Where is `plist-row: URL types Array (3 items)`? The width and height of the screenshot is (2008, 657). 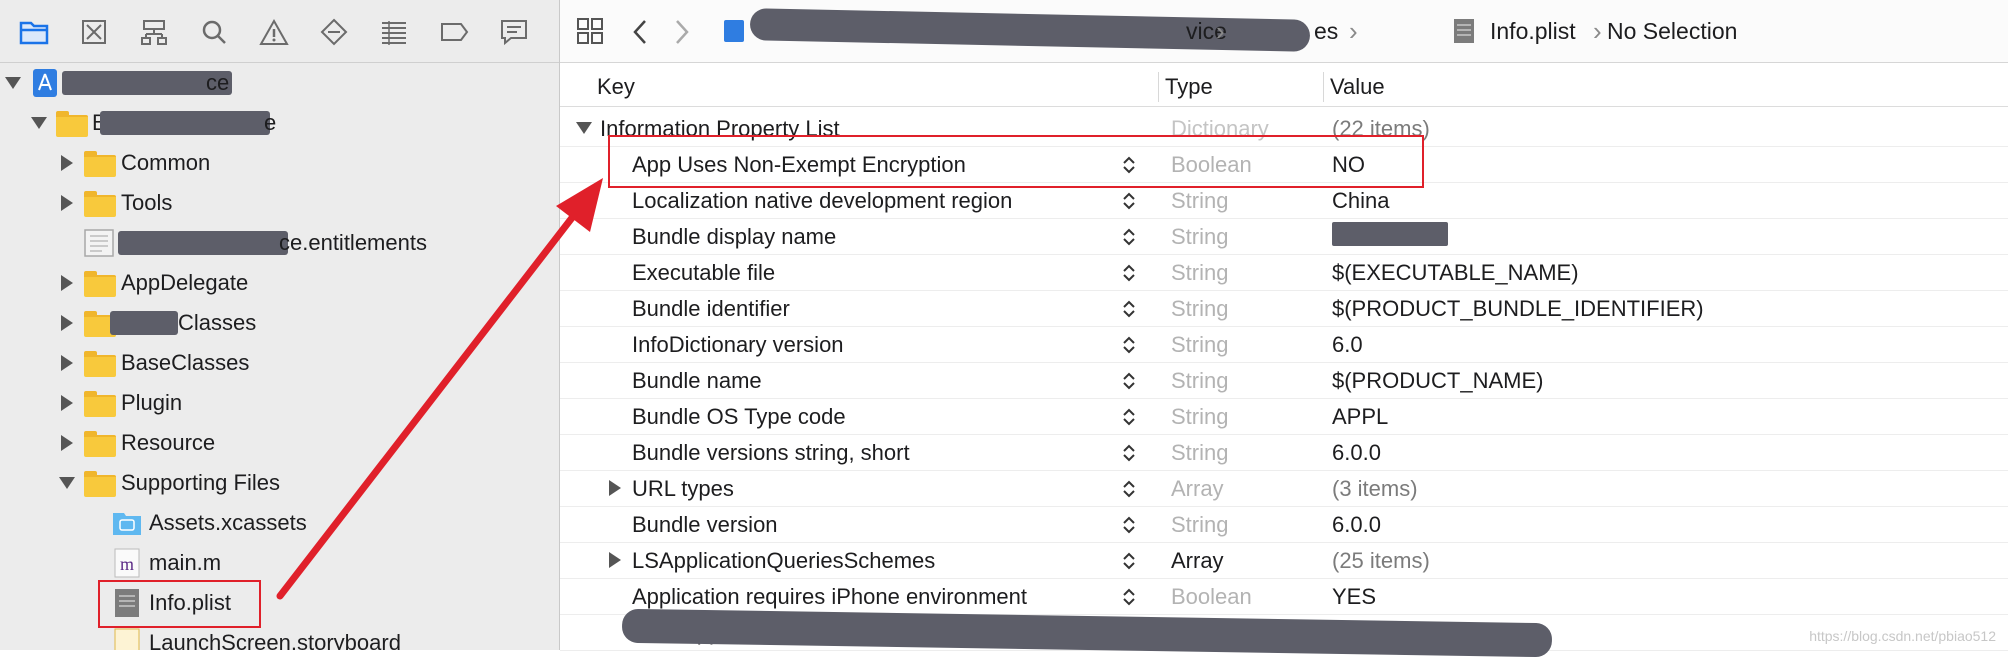 plist-row: URL types Array (3 items) is located at coordinates (1284, 488).